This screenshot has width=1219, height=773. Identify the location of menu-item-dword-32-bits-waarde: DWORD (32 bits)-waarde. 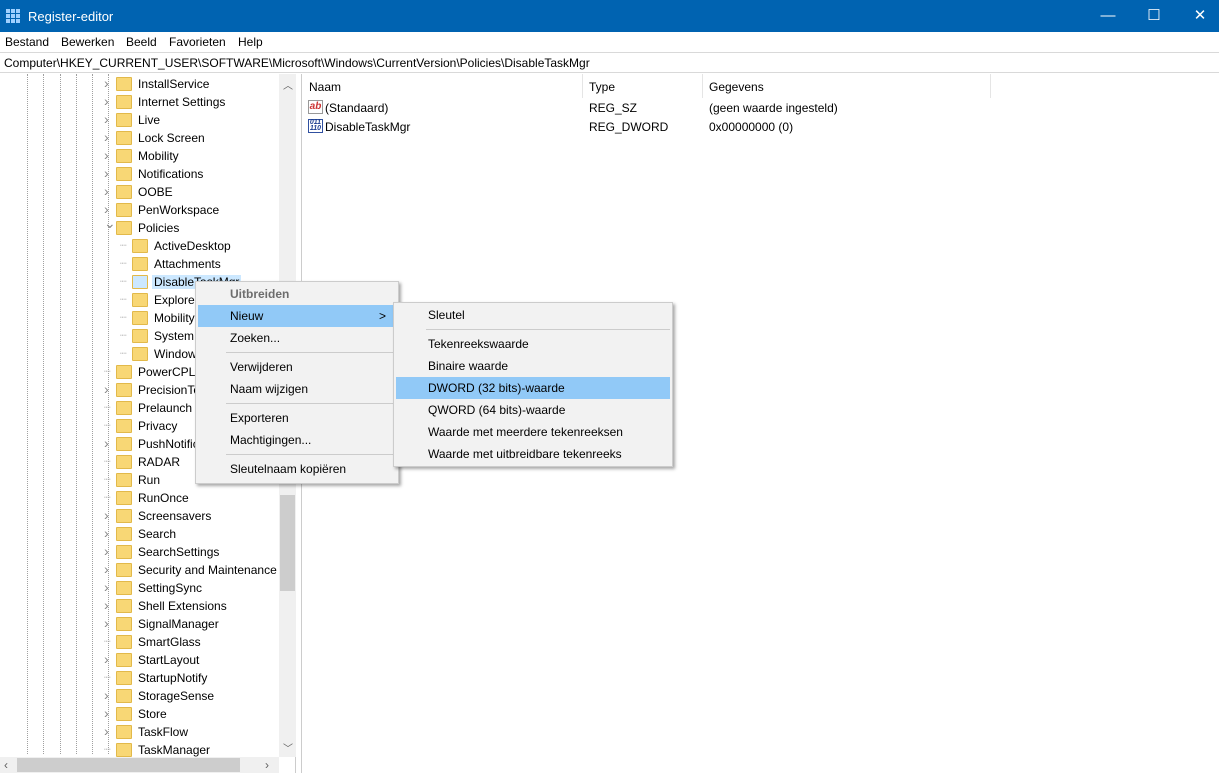
(533, 388).